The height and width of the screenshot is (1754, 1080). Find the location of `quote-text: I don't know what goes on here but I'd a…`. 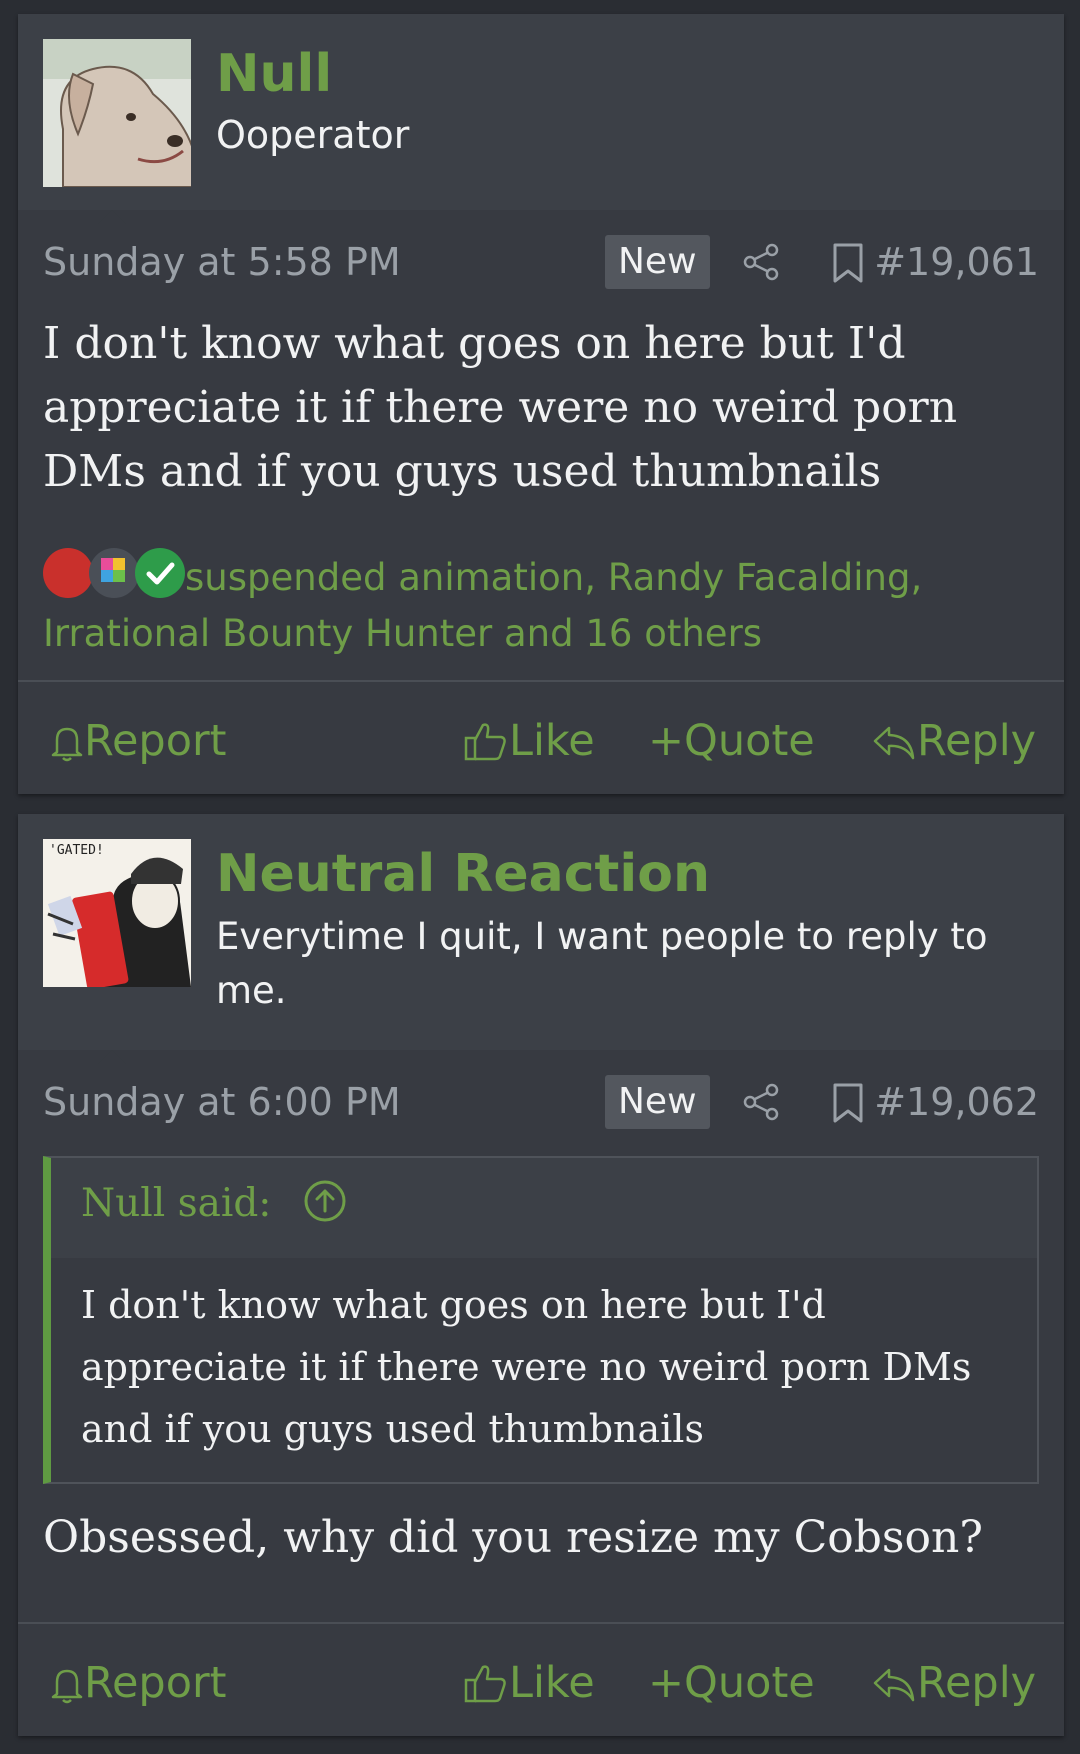

quote-text: I don't know what goes on here but I'd a… is located at coordinates (526, 1367).